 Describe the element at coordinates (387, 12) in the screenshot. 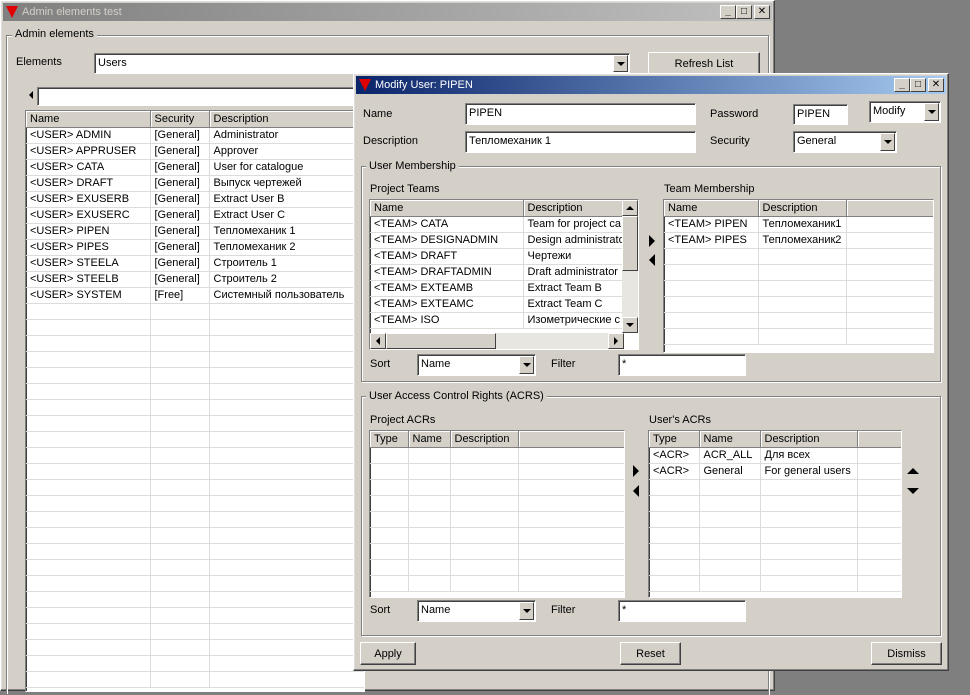

I see `main-titlebar: Admin elements test _ □ ✕` at that location.